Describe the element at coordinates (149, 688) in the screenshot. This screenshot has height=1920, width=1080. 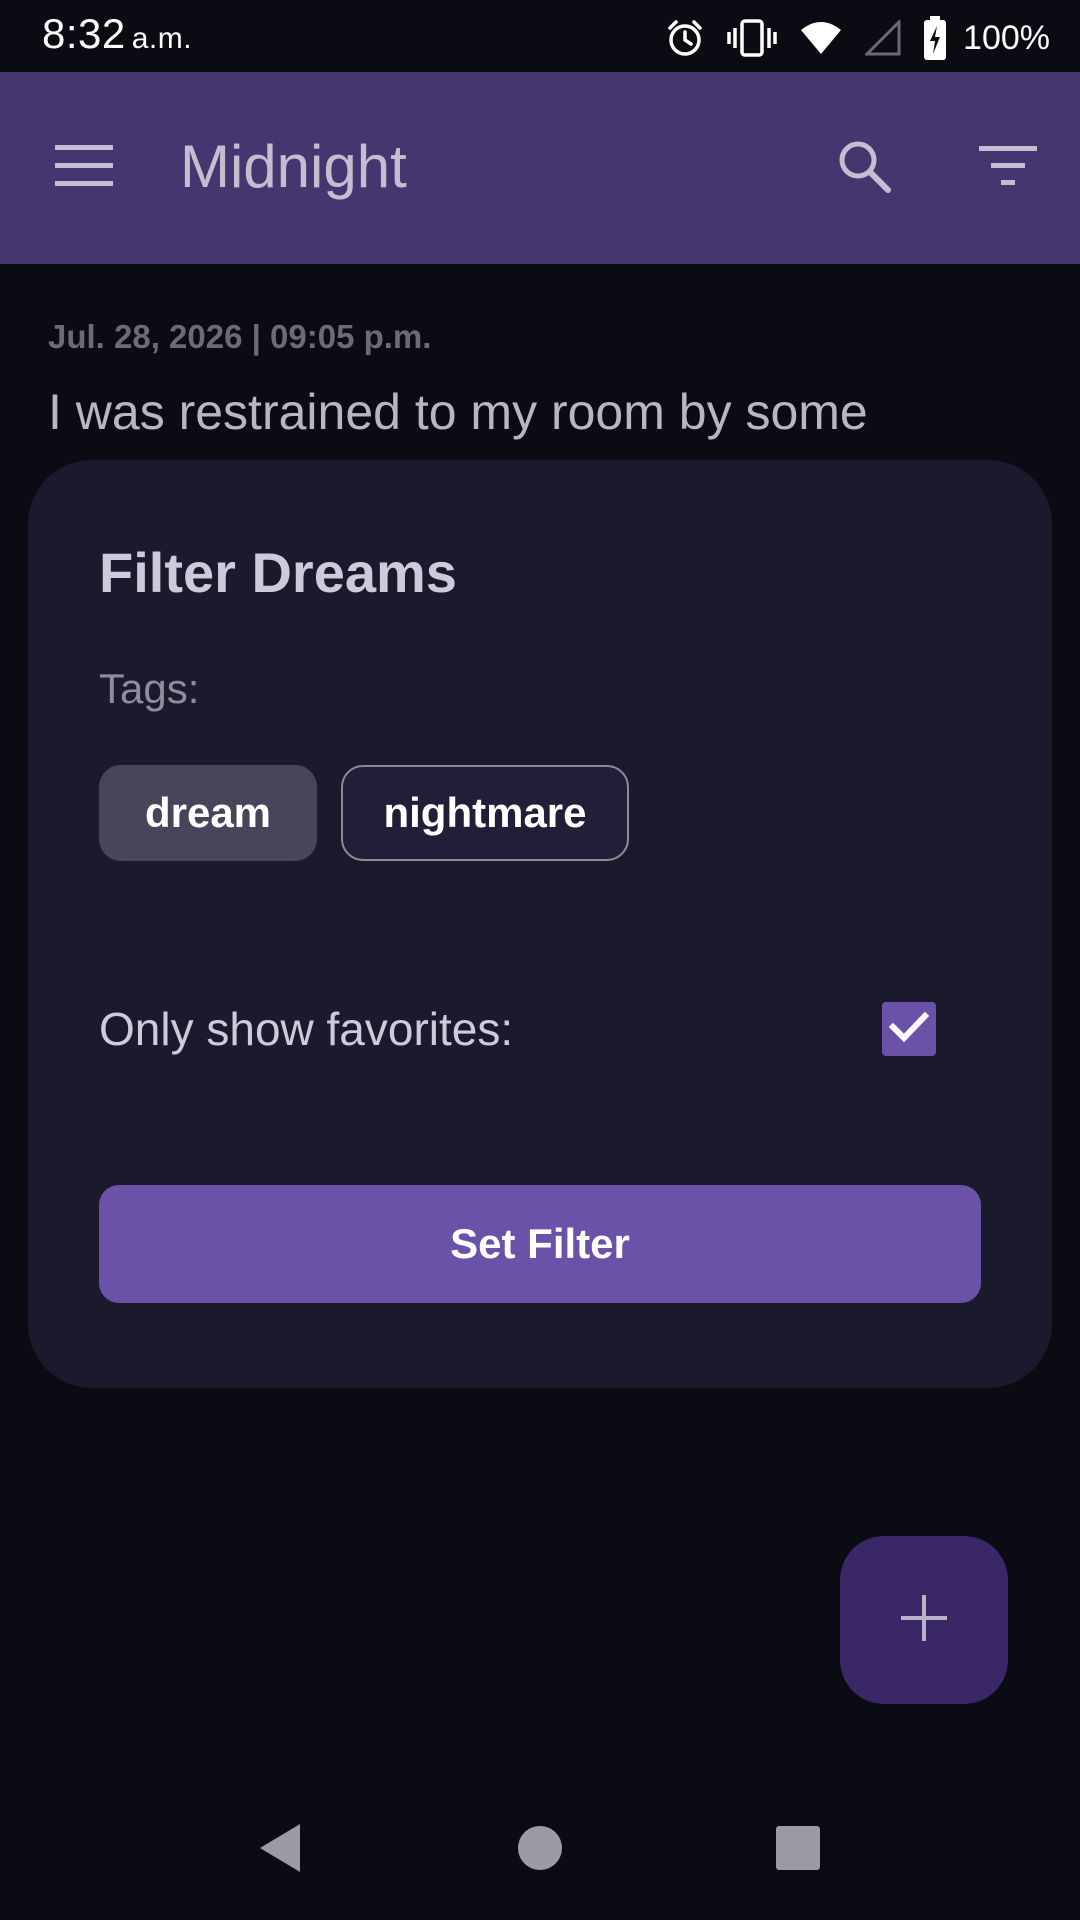
I see `tags-label: Tags:` at that location.